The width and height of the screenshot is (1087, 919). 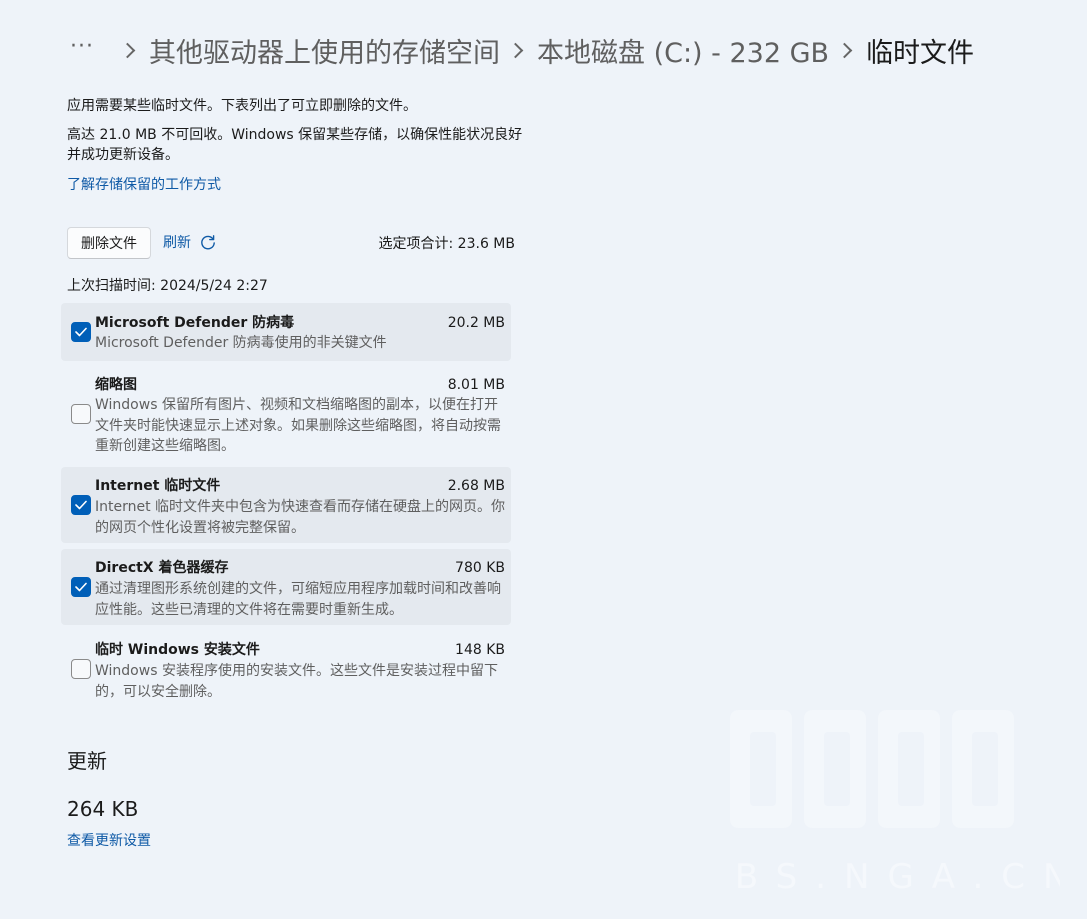 What do you see at coordinates (82, 46) in the screenshot?
I see `breadcrumb-more-button: ···` at bounding box center [82, 46].